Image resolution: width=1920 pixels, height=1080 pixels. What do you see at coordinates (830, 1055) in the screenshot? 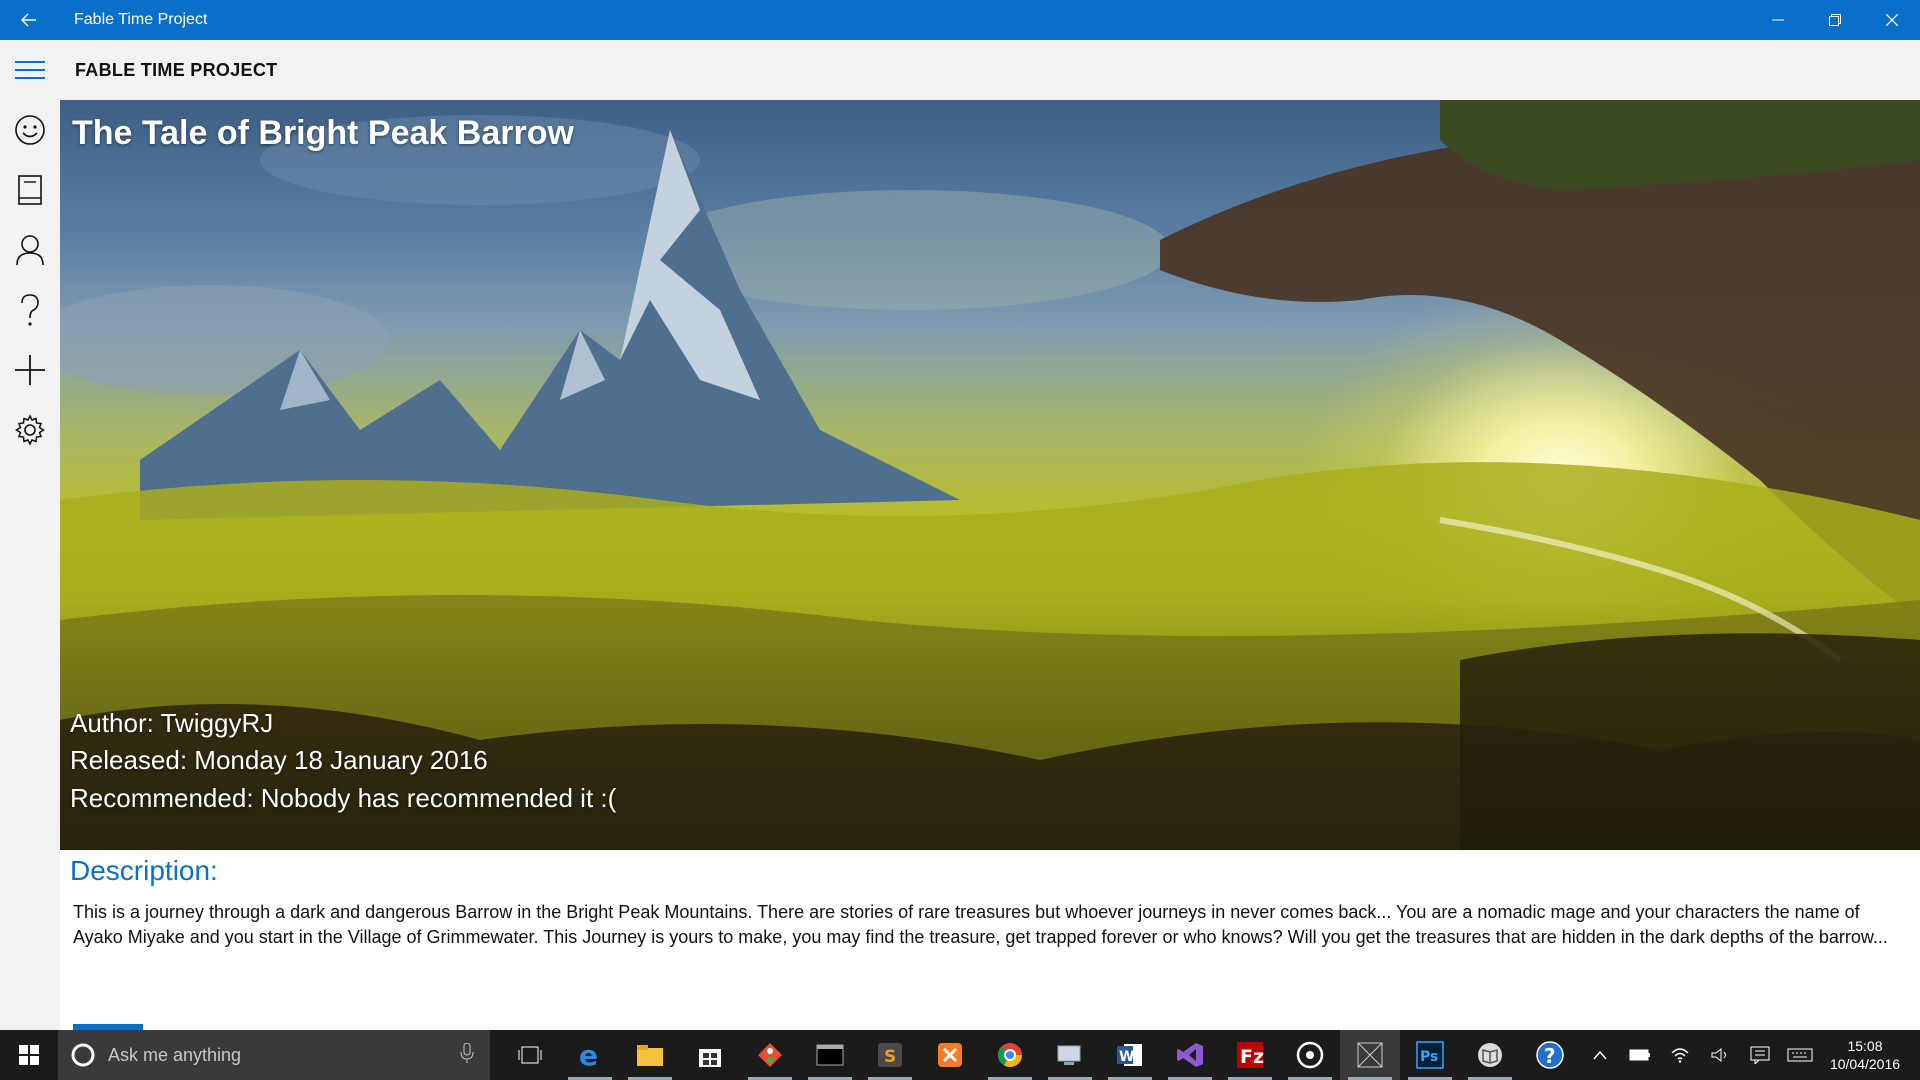
I see `terminal-icon` at bounding box center [830, 1055].